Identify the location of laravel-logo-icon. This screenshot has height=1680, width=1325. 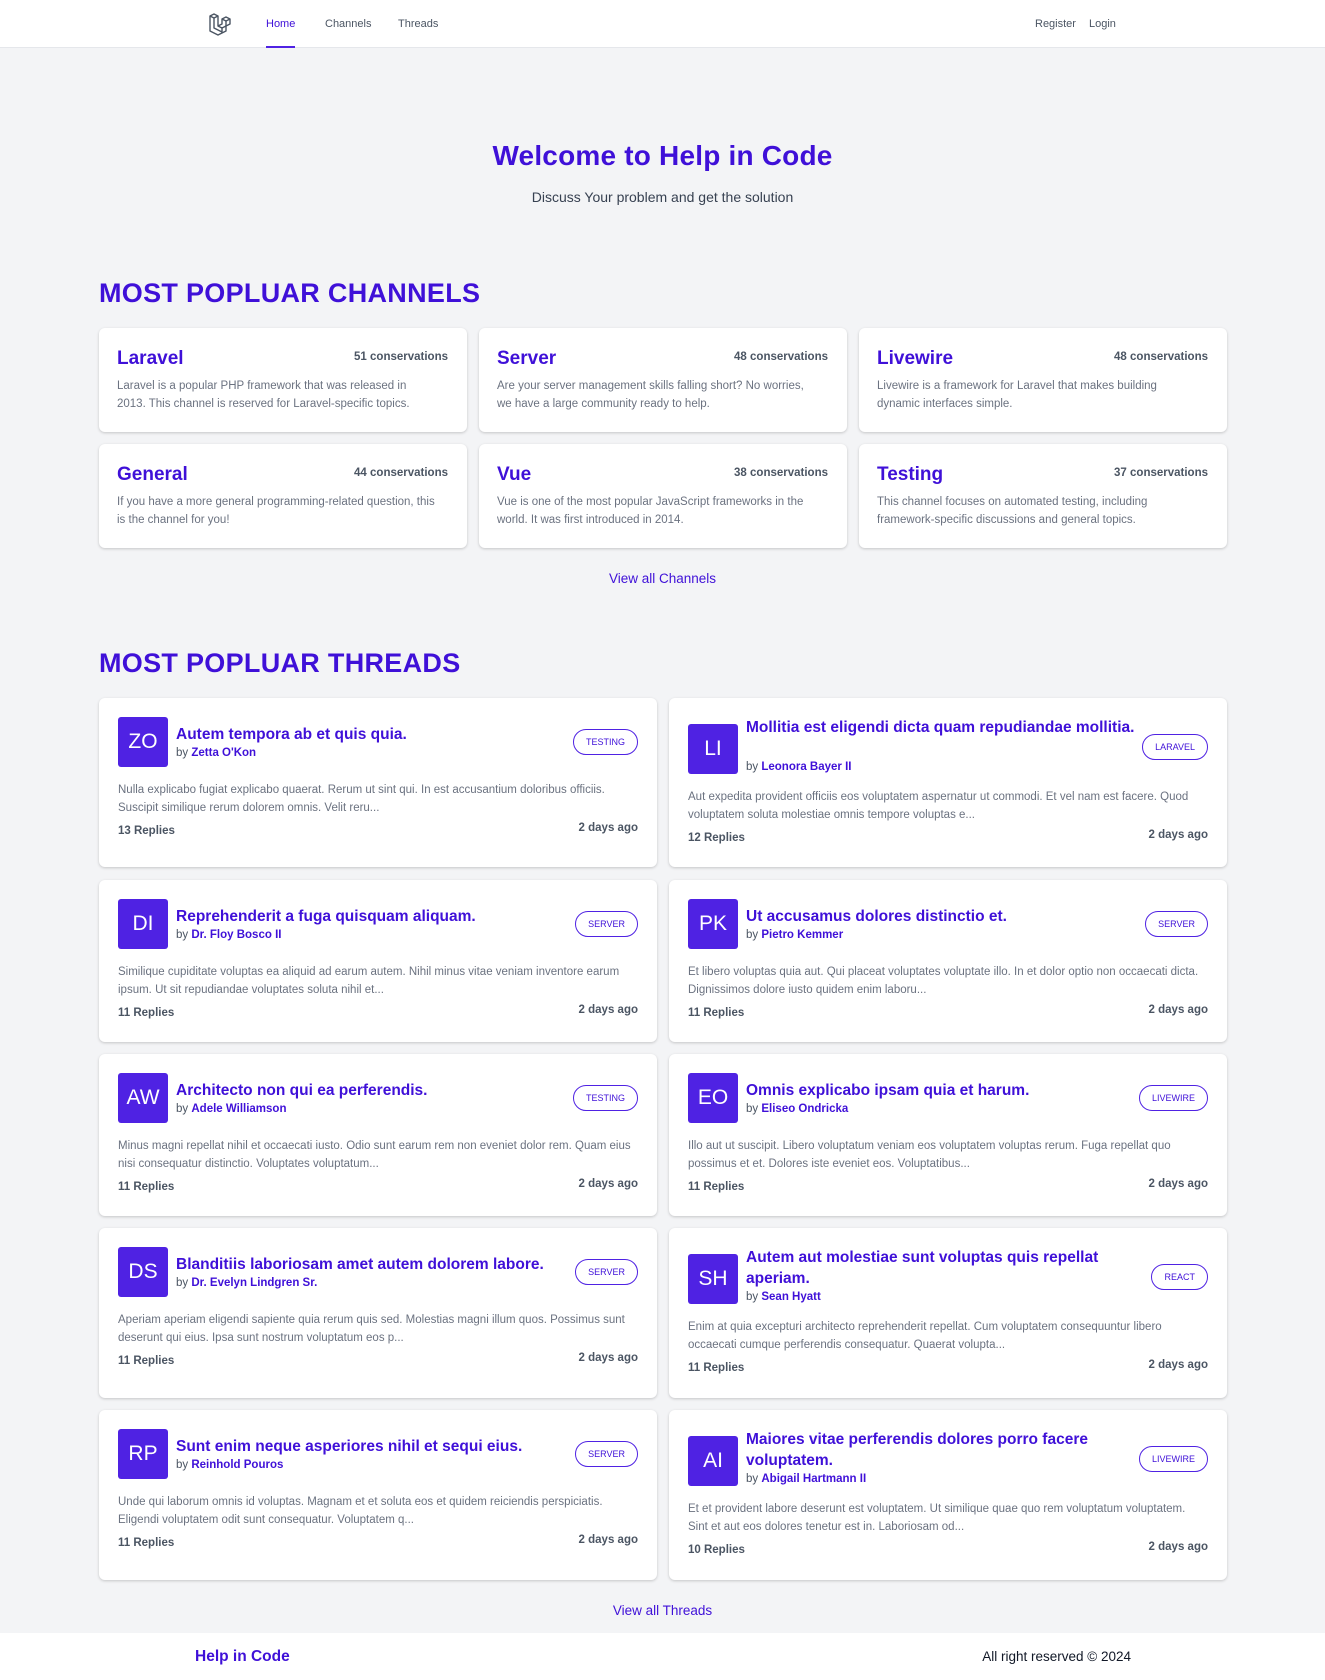
(221, 24).